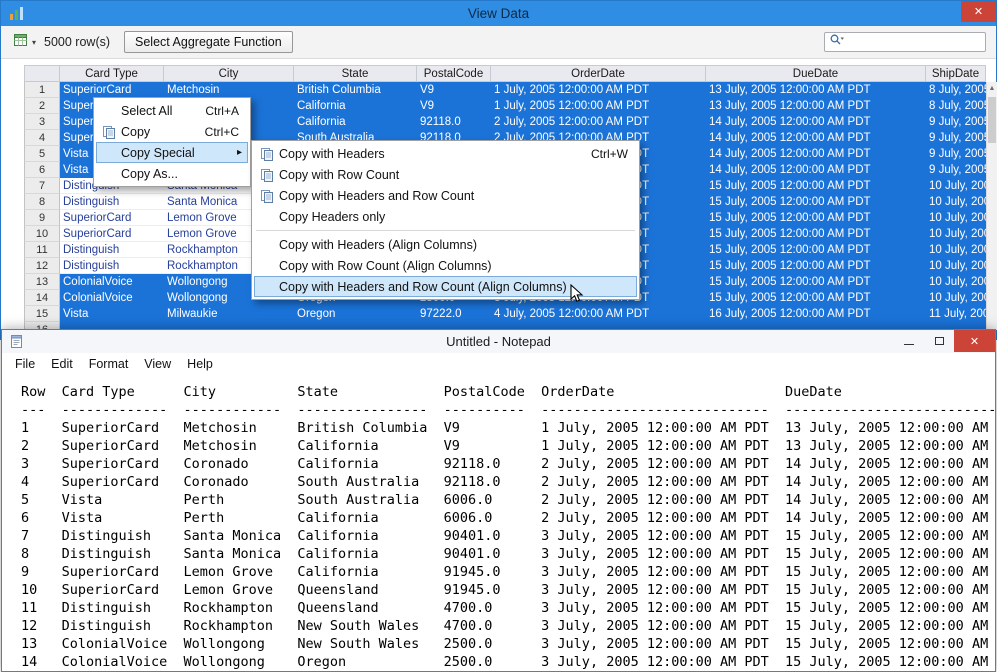 The image size is (997, 672). What do you see at coordinates (445, 216) in the screenshot?
I see `menu-item-copy-headers-only: Copy Headers only` at bounding box center [445, 216].